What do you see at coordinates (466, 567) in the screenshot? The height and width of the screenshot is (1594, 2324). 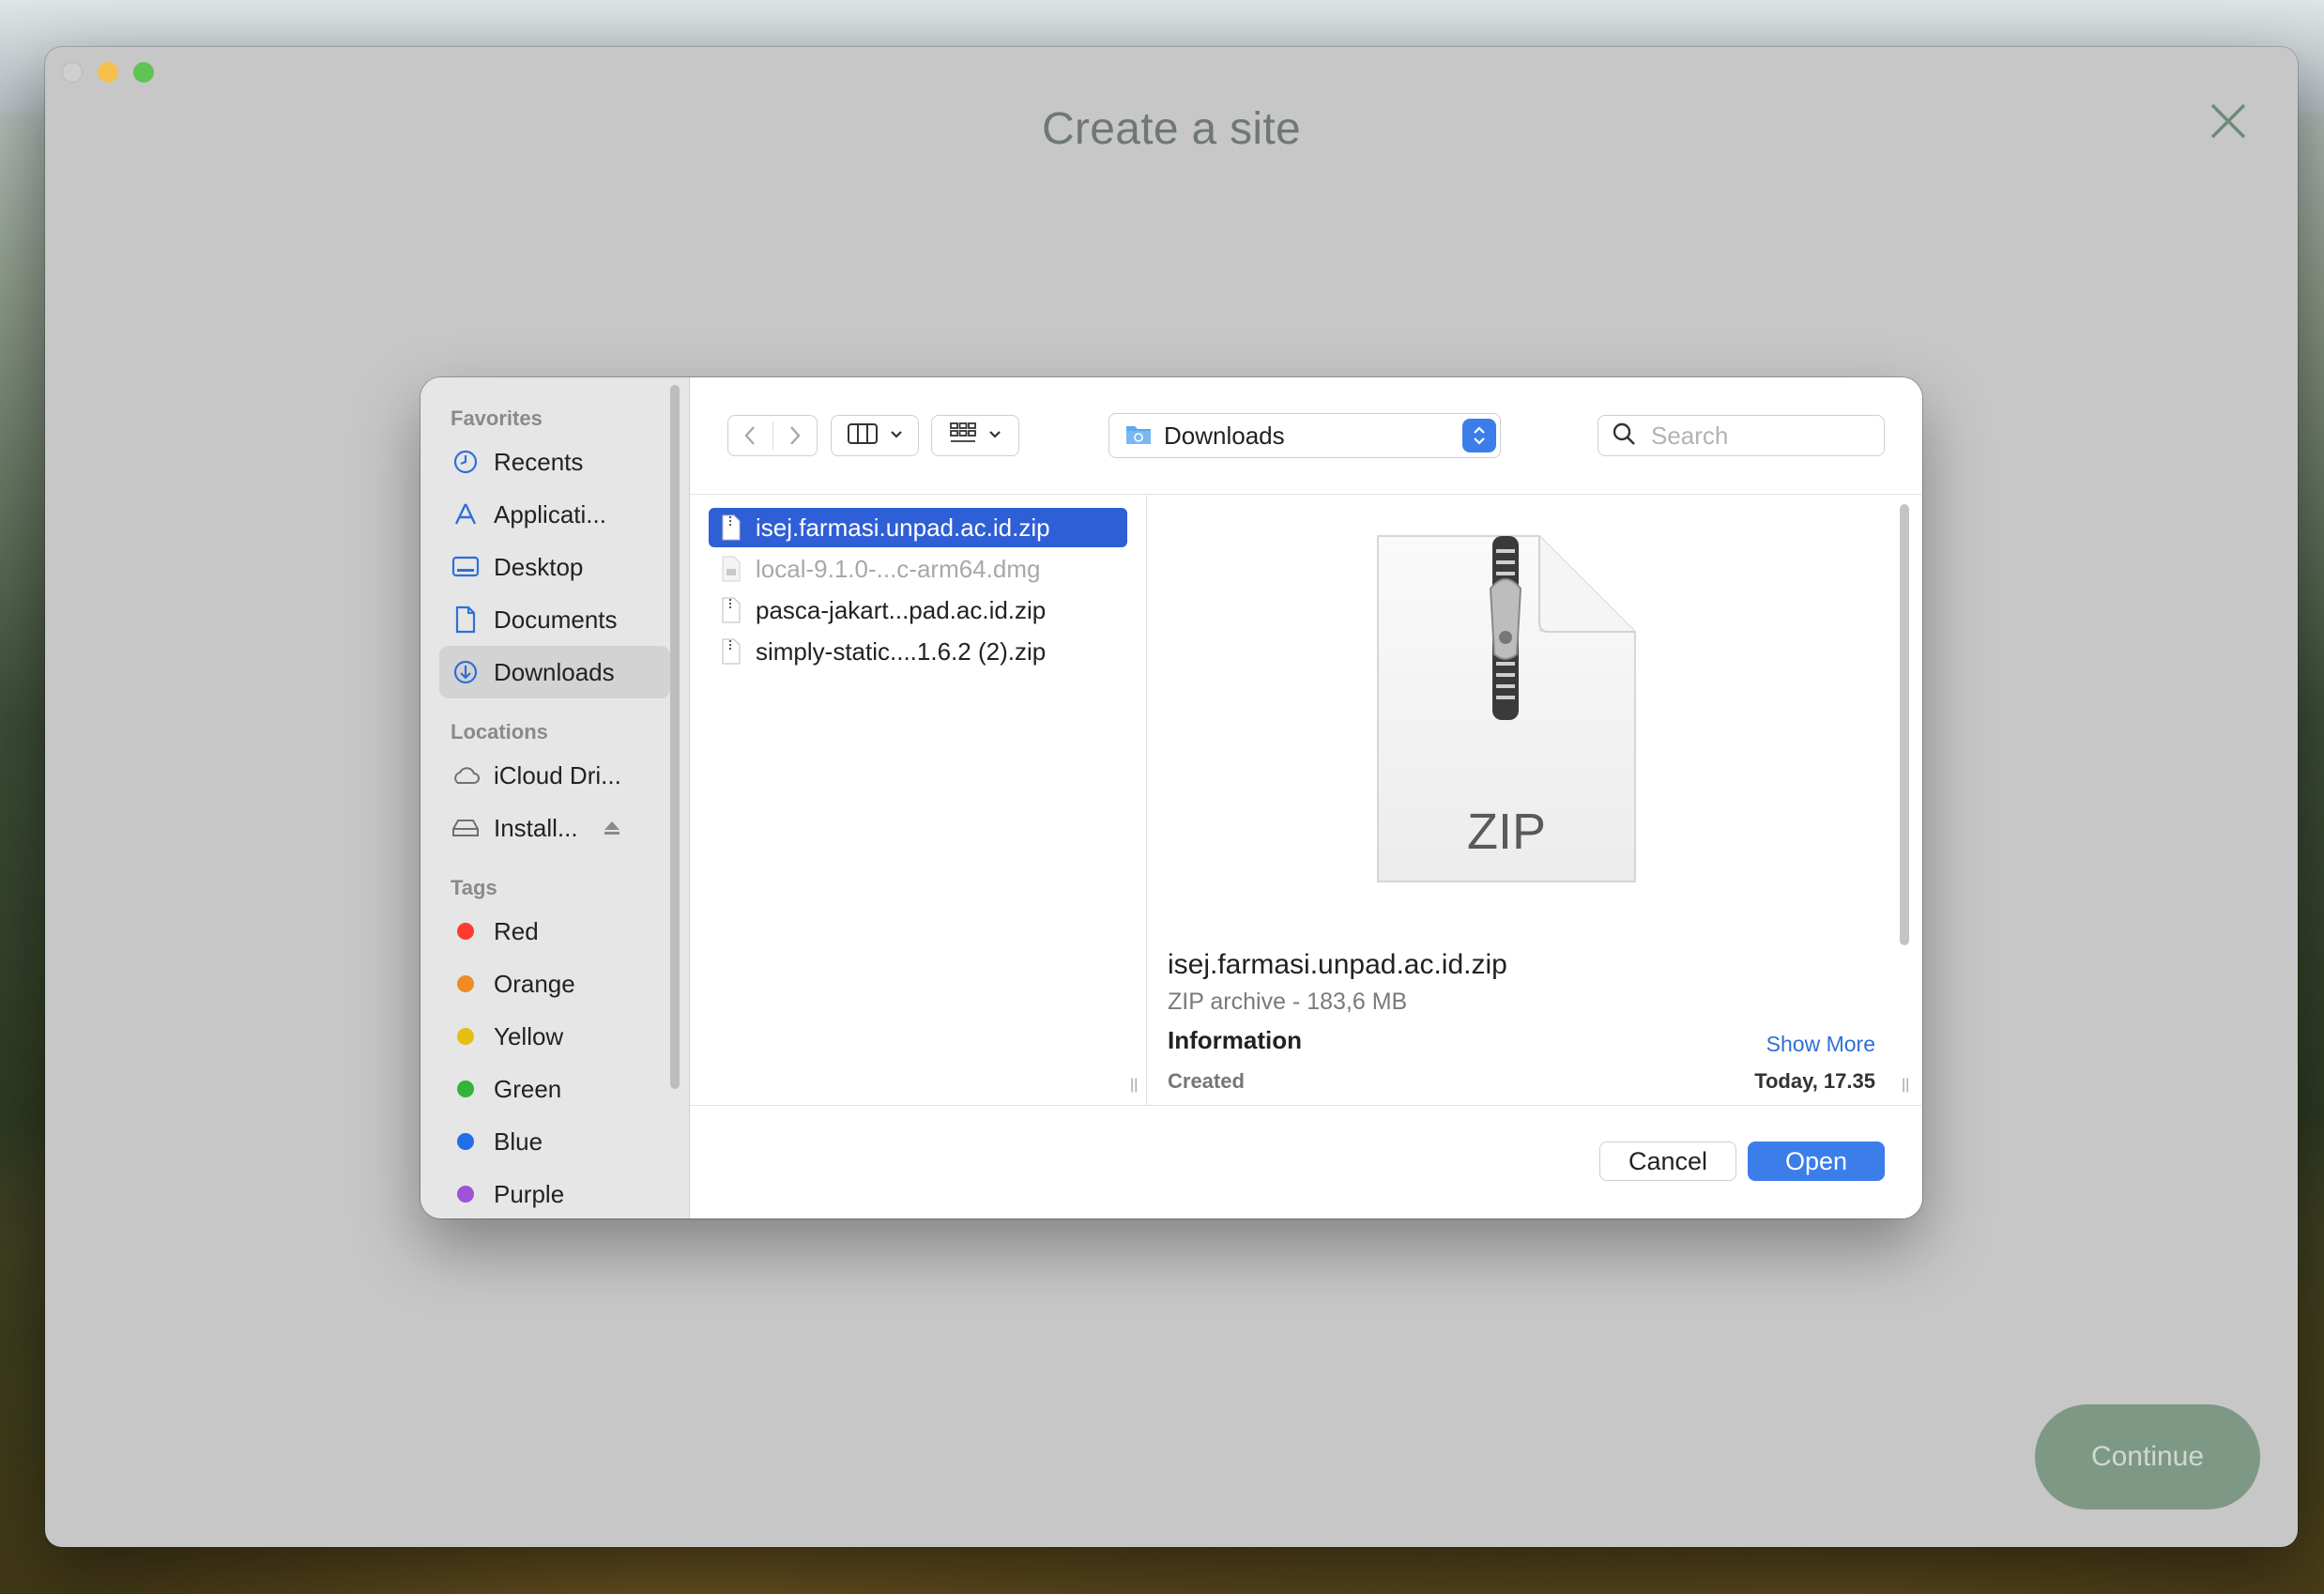 I see `desktop-icon` at bounding box center [466, 567].